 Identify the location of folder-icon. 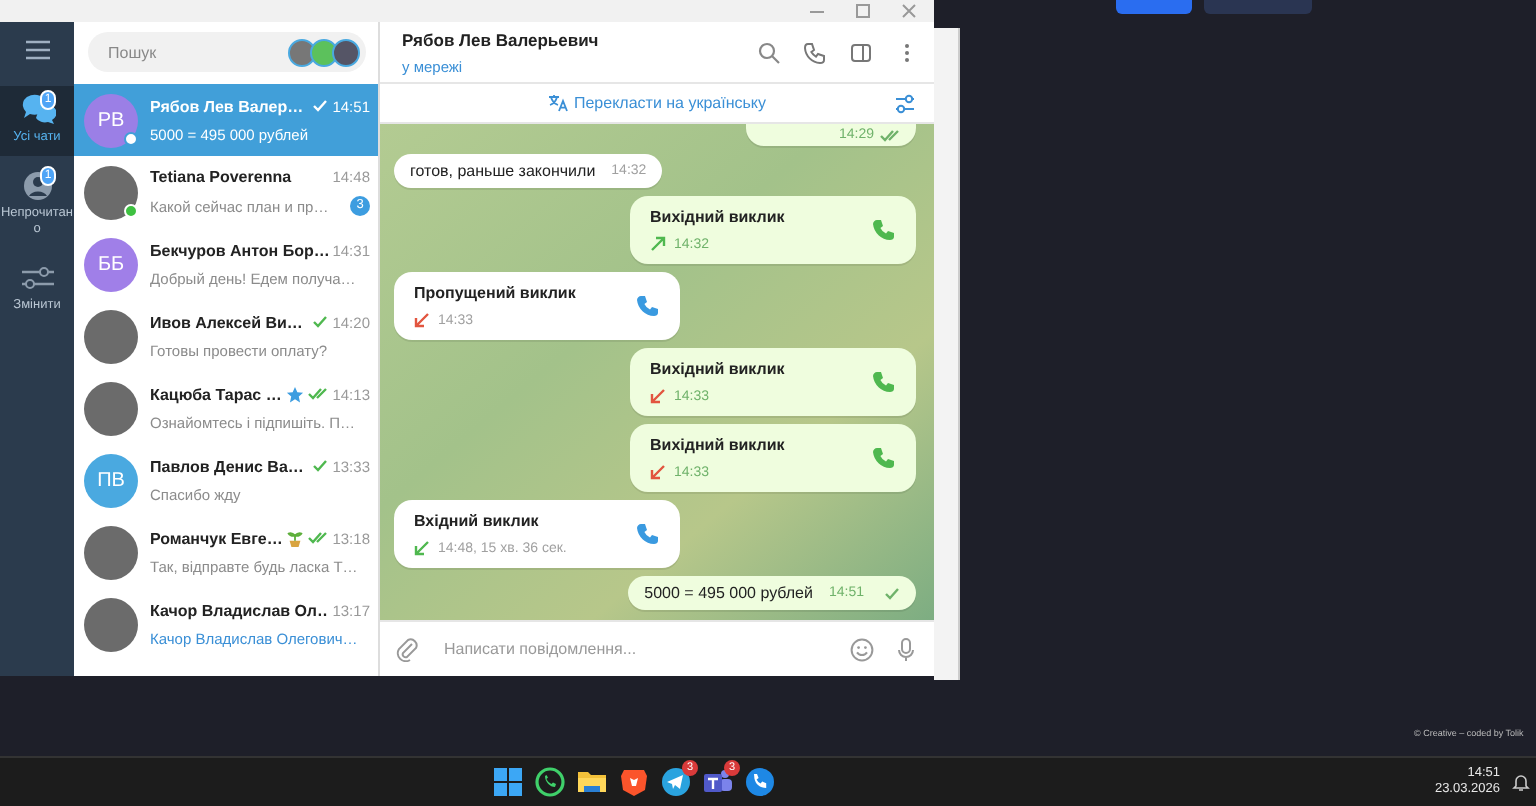
(592, 782).